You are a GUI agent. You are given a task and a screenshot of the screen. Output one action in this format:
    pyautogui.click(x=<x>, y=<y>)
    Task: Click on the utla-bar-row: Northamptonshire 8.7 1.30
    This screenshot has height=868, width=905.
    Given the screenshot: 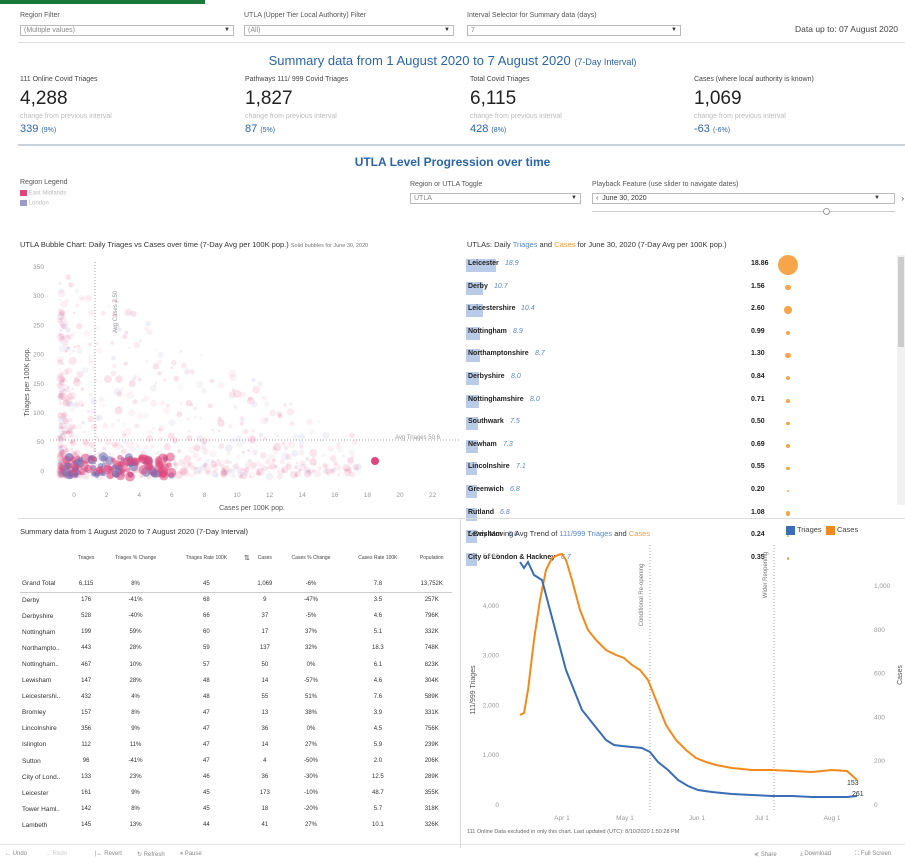 What is the action you would take?
    pyautogui.click(x=636, y=358)
    